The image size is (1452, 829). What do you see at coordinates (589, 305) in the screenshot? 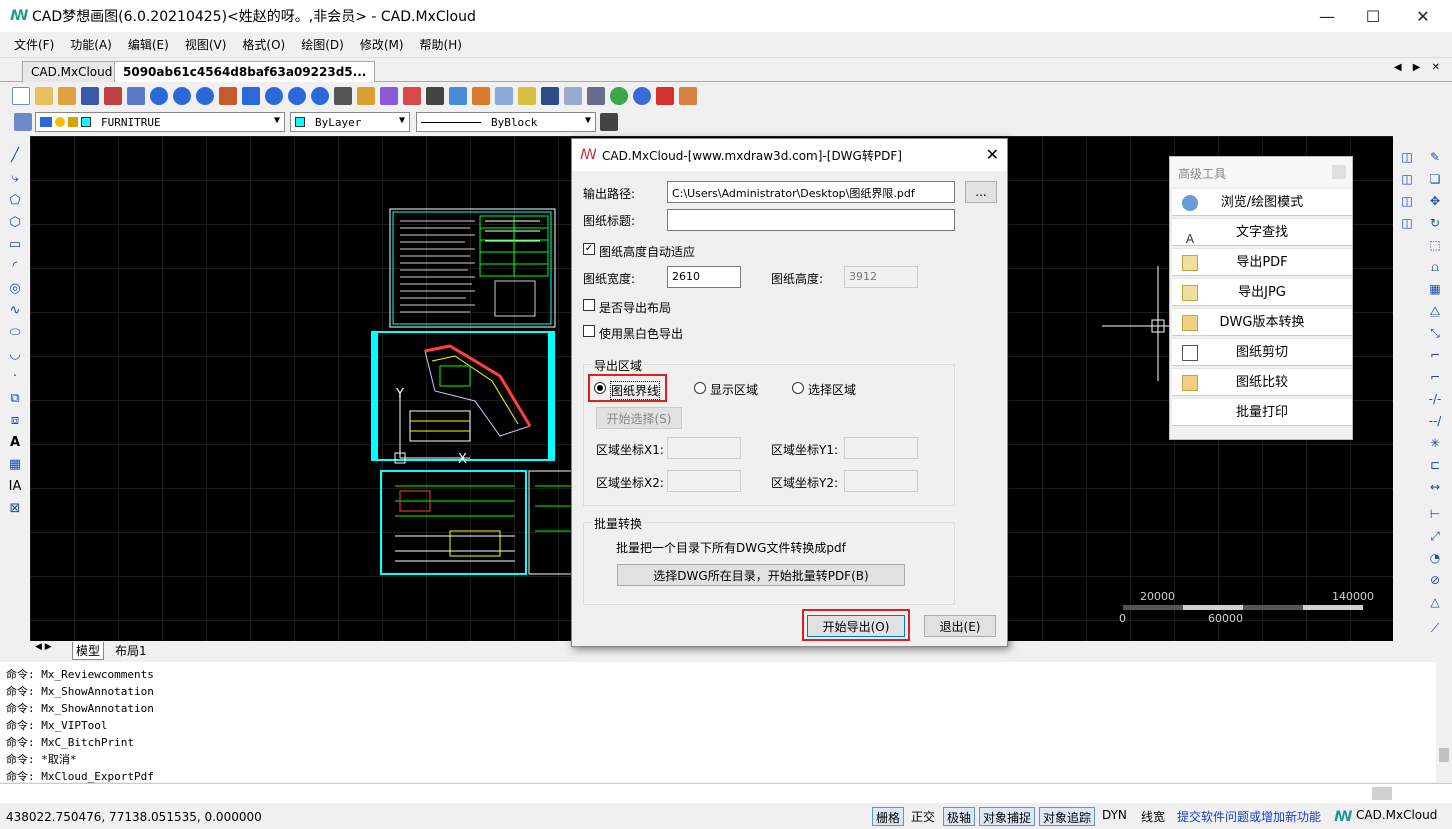
I see `export-layout-checkbox` at bounding box center [589, 305].